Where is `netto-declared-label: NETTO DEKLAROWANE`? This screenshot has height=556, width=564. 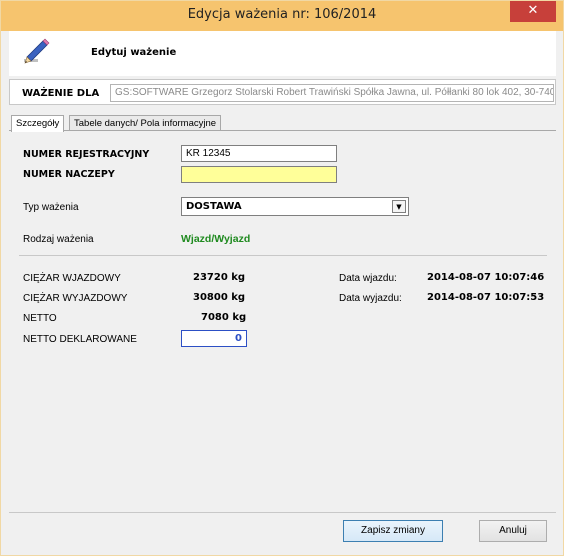
netto-declared-label: NETTO DEKLAROWANE is located at coordinates (80, 339).